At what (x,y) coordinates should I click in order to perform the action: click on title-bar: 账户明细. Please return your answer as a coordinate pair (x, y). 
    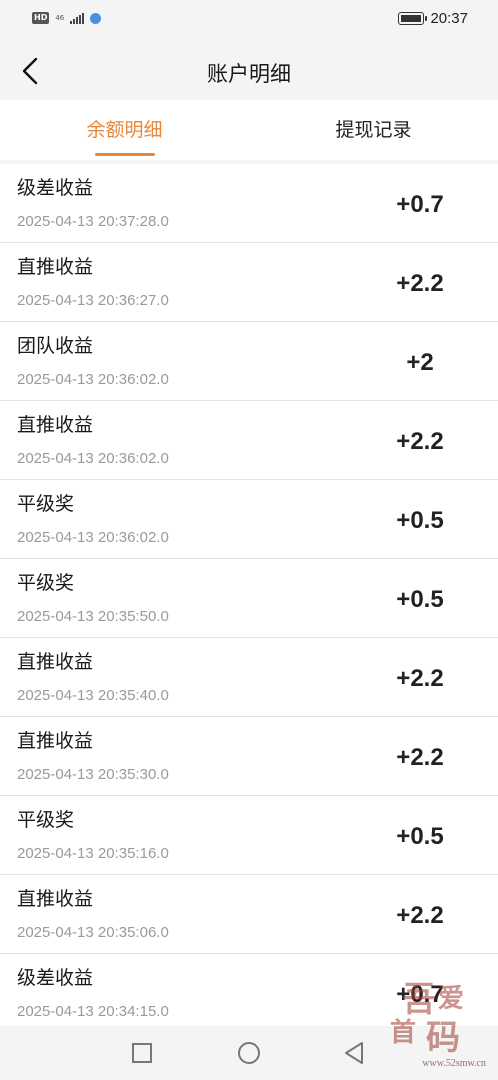
    Looking at the image, I should click on (249, 71).